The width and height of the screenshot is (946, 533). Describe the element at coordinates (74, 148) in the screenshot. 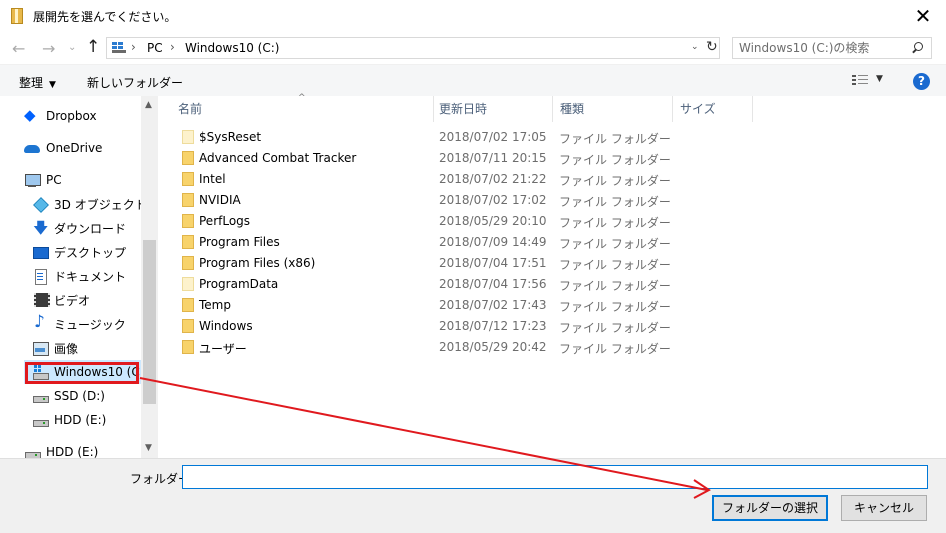

I see `sidebar-item-label: OneDrive` at that location.